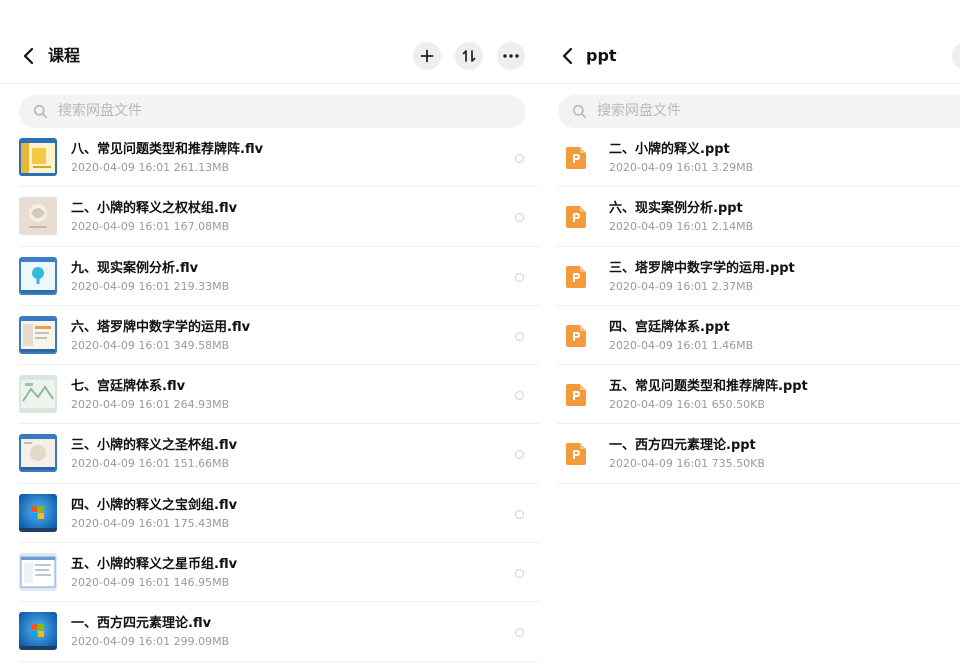 This screenshot has height=665, width=960. What do you see at coordinates (150, 464) in the screenshot?
I see `file-meta: 2020-04-09 16:01 151.66MB` at bounding box center [150, 464].